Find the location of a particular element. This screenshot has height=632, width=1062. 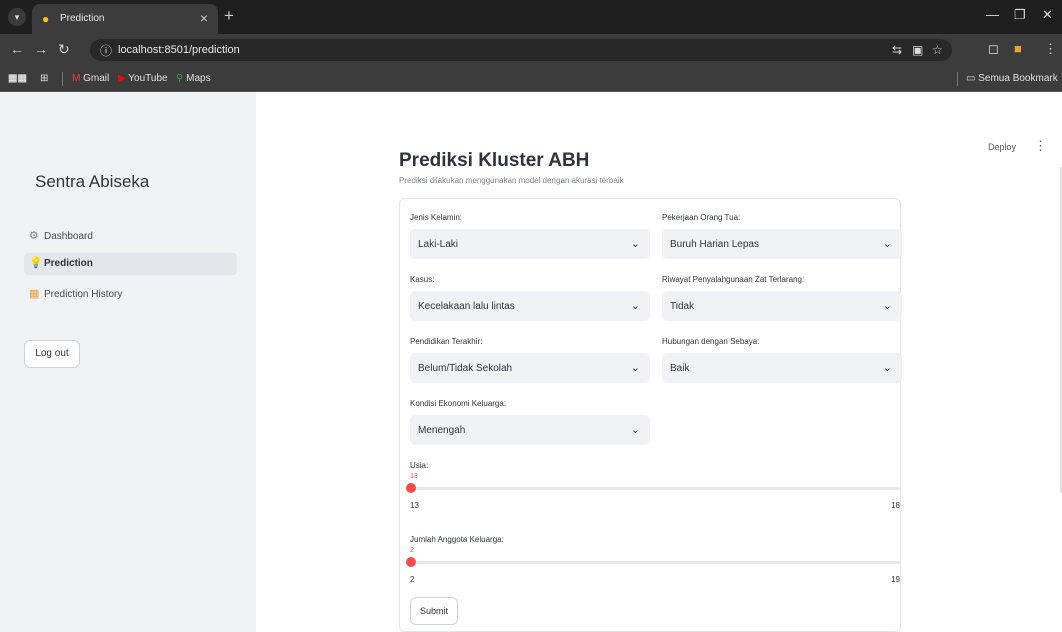

field-label: Kasus: is located at coordinates (422, 279).